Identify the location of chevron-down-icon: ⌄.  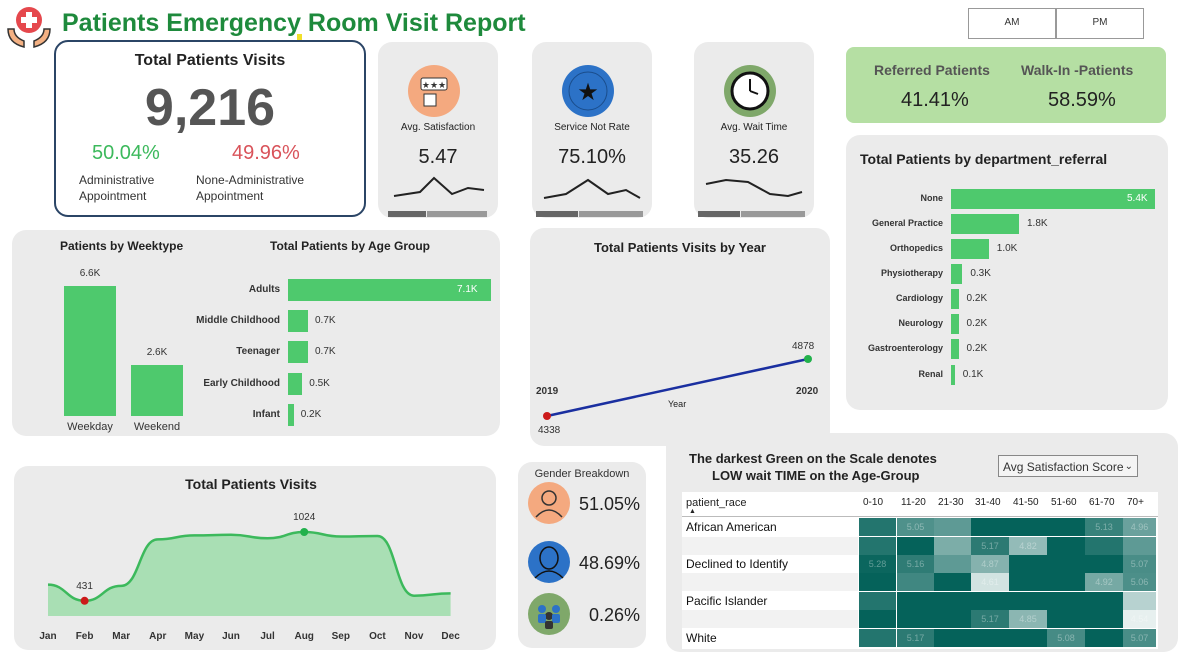
(1128, 466).